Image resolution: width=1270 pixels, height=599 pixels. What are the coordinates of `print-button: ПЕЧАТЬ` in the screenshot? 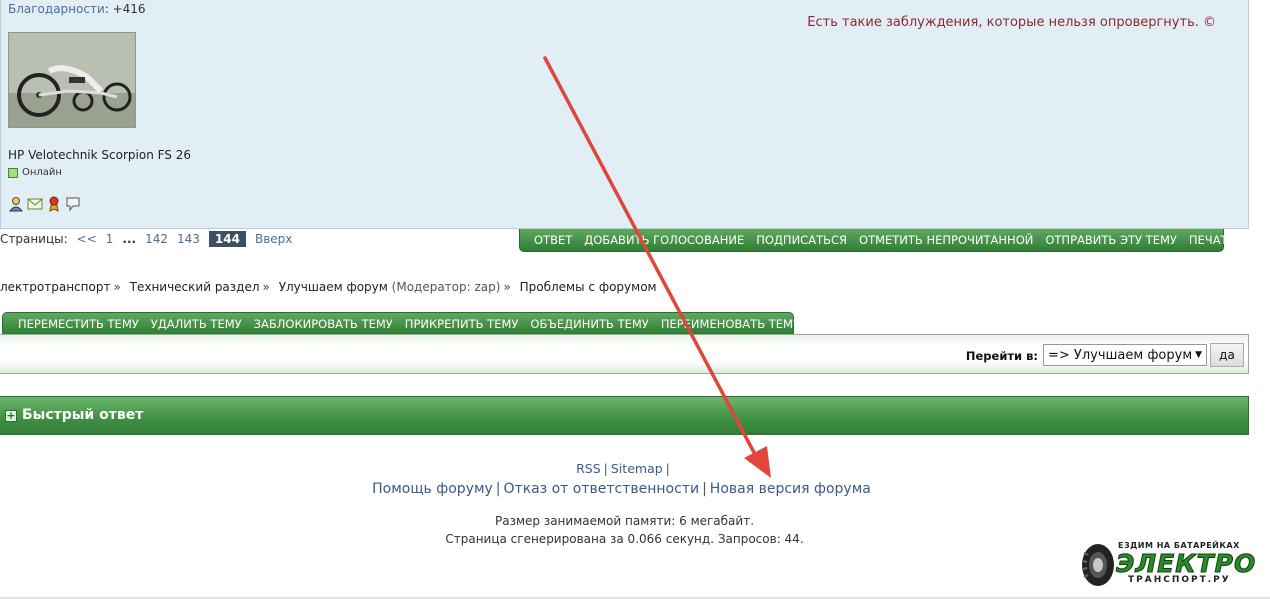 It's located at (1212, 240).